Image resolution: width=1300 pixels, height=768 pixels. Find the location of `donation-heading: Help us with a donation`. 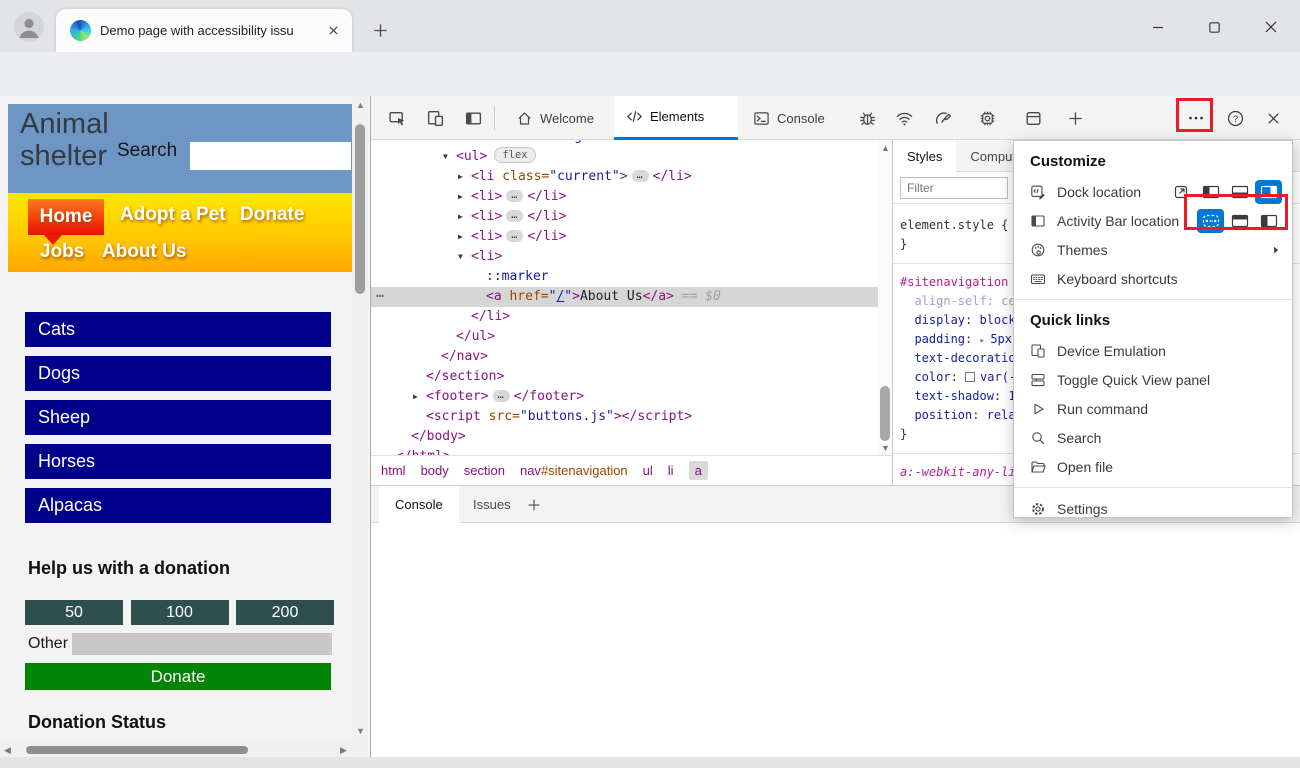

donation-heading: Help us with a donation is located at coordinates (129, 568).